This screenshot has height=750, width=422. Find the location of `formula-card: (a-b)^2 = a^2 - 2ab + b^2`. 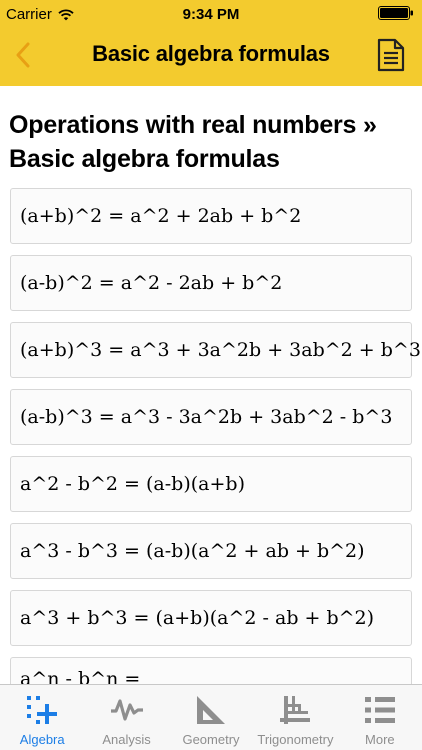

formula-card: (a-b)^2 = a^2 - 2ab + b^2 is located at coordinates (211, 283).